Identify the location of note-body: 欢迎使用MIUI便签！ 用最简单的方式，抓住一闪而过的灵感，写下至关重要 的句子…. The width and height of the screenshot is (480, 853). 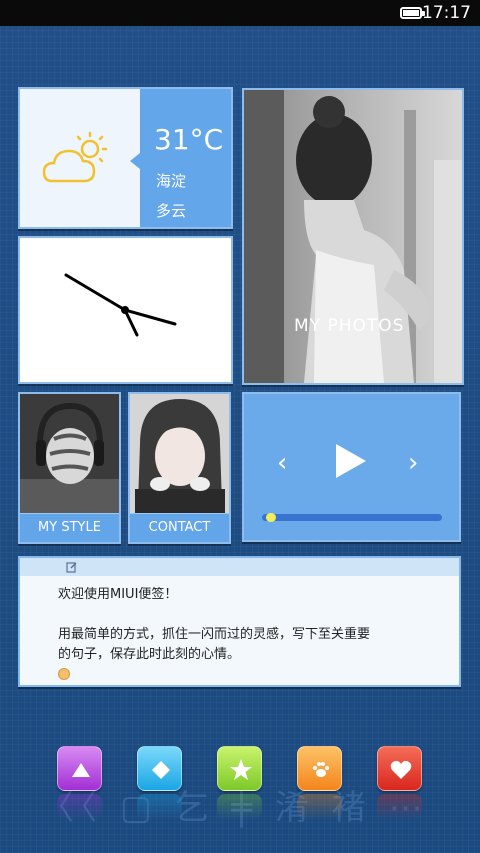
(248, 636).